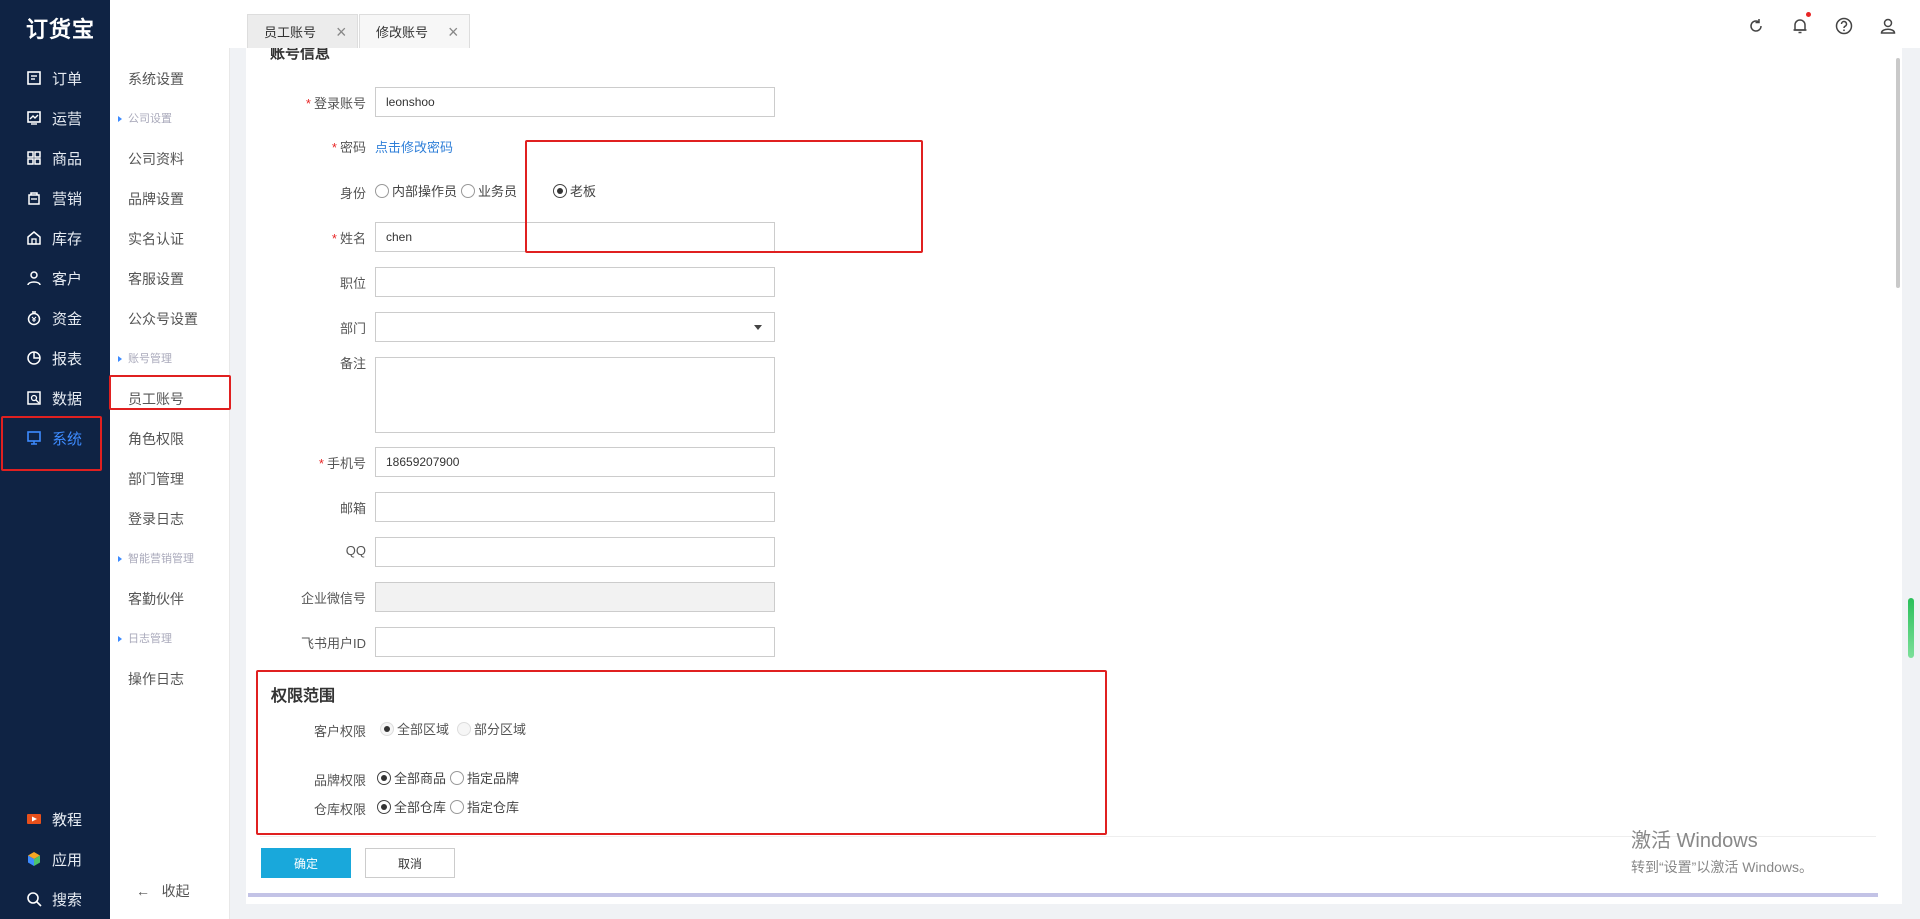 The image size is (1920, 919). What do you see at coordinates (67, 159) in the screenshot?
I see `nav-item-label: 商品` at bounding box center [67, 159].